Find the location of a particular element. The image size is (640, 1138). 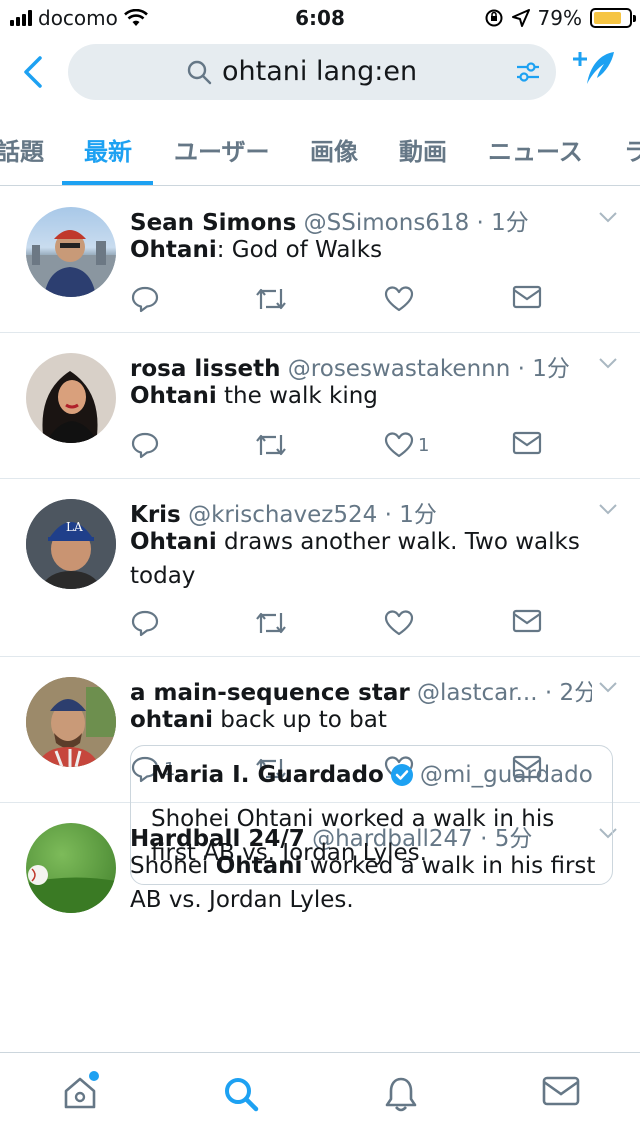

location-icon is located at coordinates (520, 18).